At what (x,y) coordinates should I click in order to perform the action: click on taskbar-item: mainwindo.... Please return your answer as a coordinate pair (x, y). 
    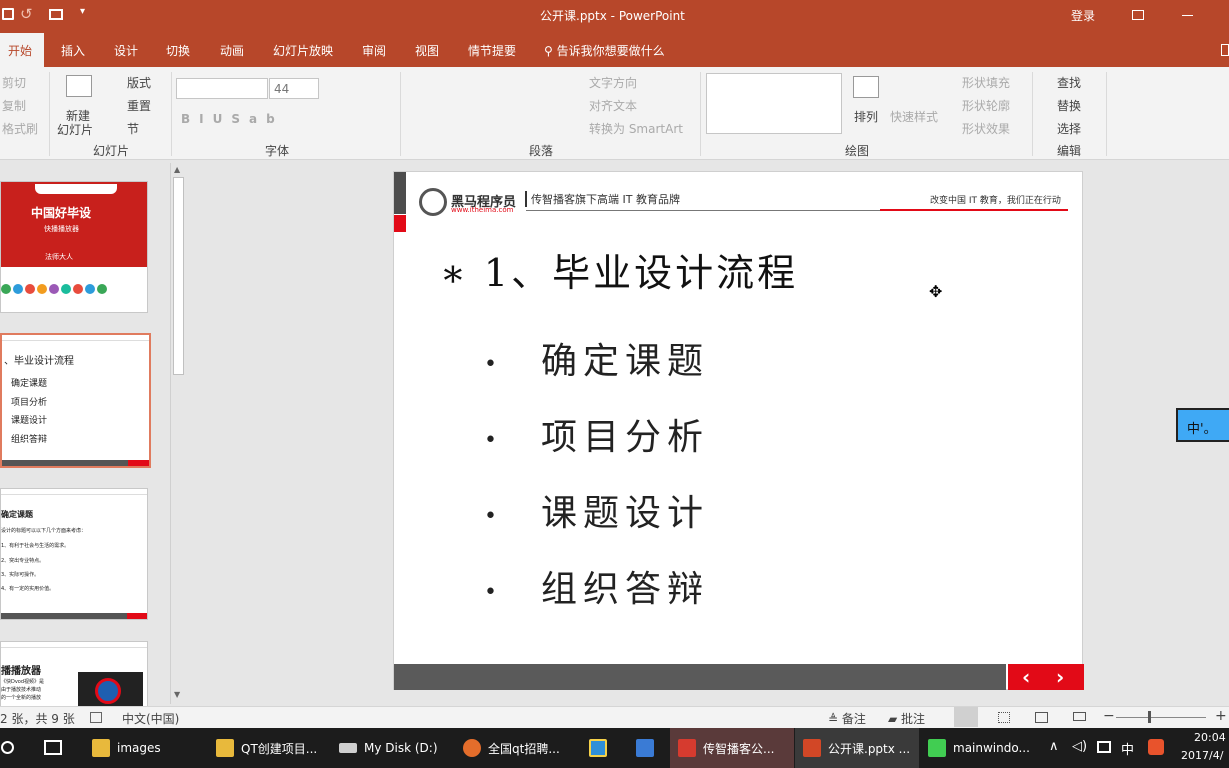
    Looking at the image, I should click on (981, 748).